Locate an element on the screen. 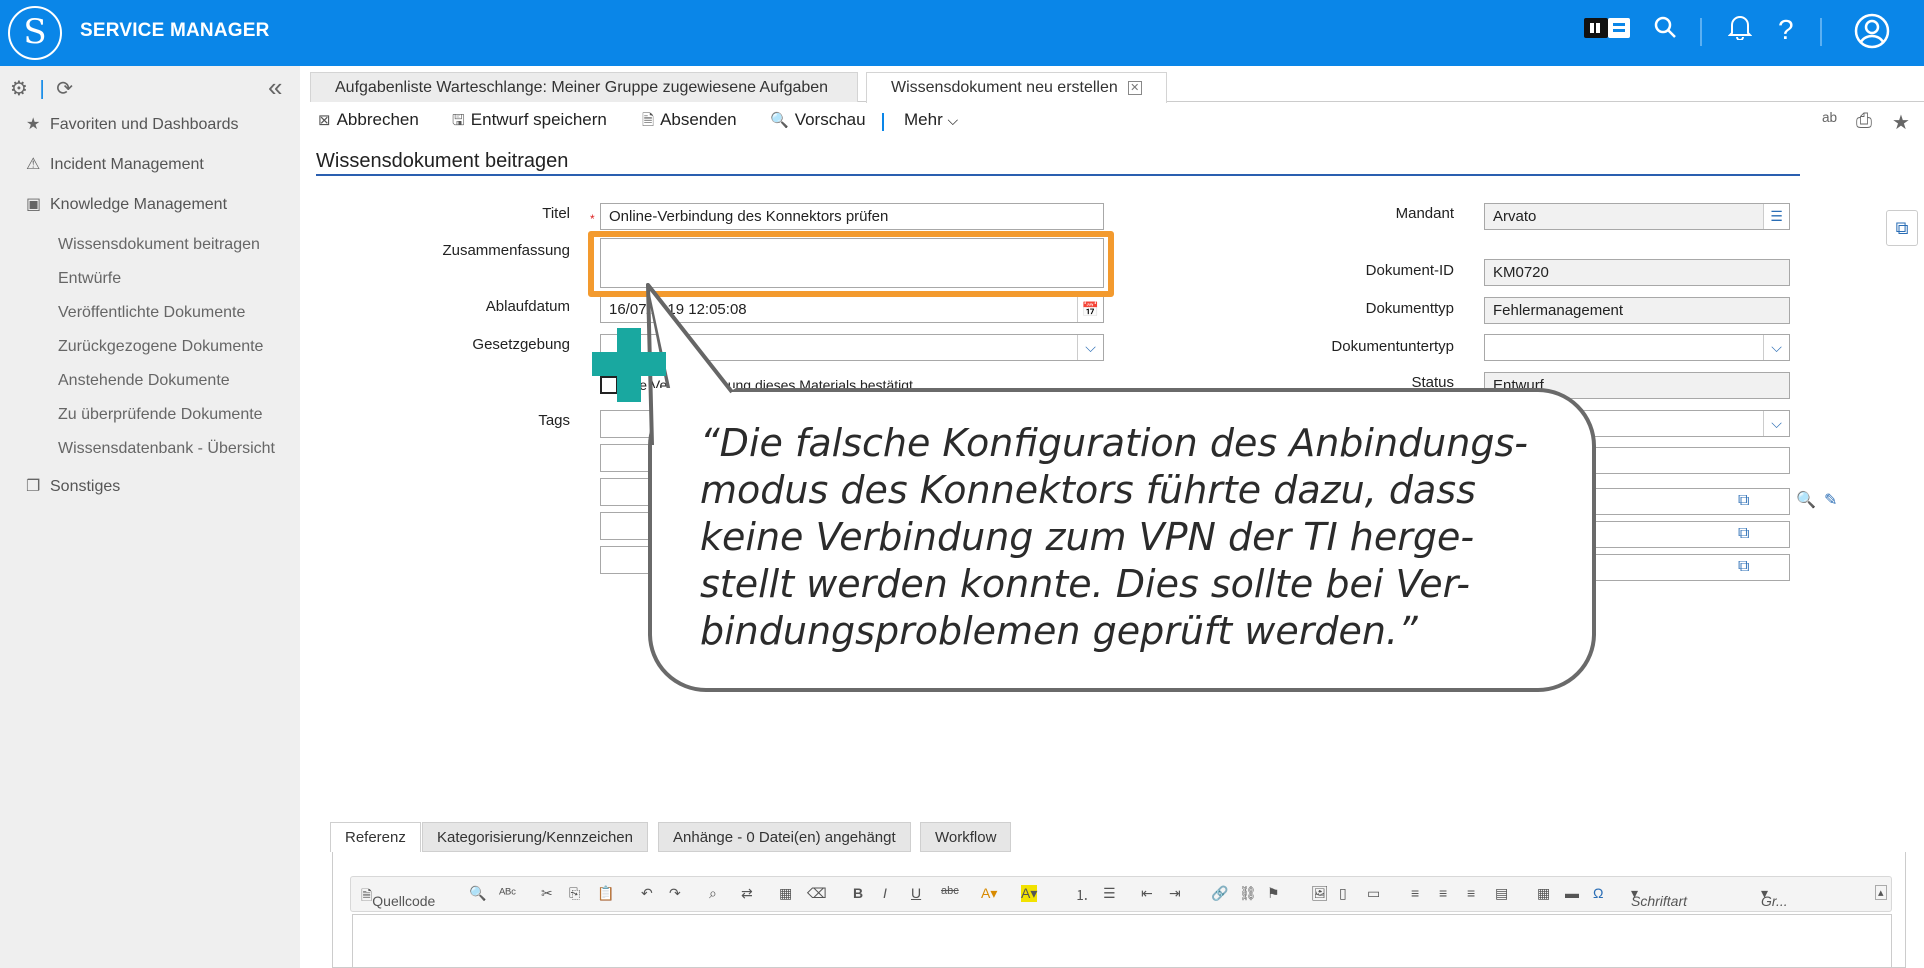  preview-button: 🔍 Vorschau is located at coordinates (818, 120).